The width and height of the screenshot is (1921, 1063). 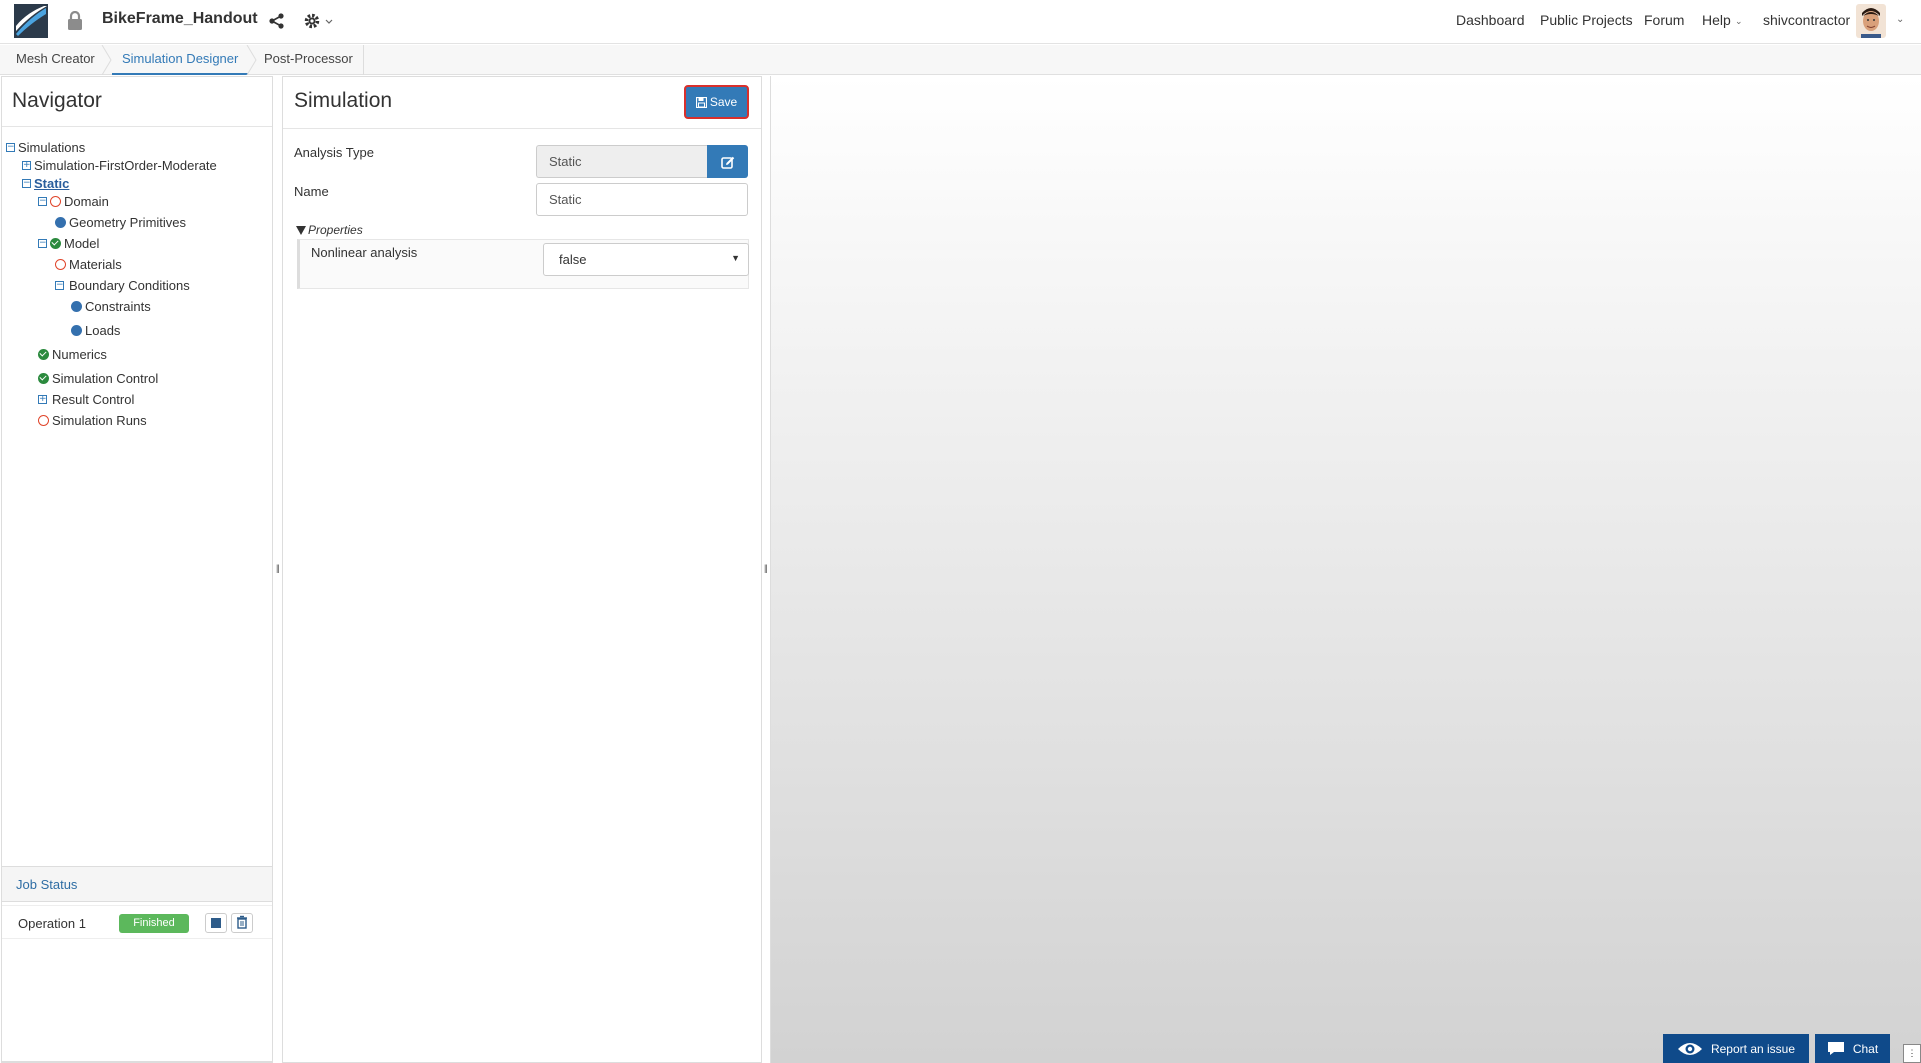 What do you see at coordinates (137, 964) in the screenshot?
I see `job-status-panel: Job Status Operation 1 Finished` at bounding box center [137, 964].